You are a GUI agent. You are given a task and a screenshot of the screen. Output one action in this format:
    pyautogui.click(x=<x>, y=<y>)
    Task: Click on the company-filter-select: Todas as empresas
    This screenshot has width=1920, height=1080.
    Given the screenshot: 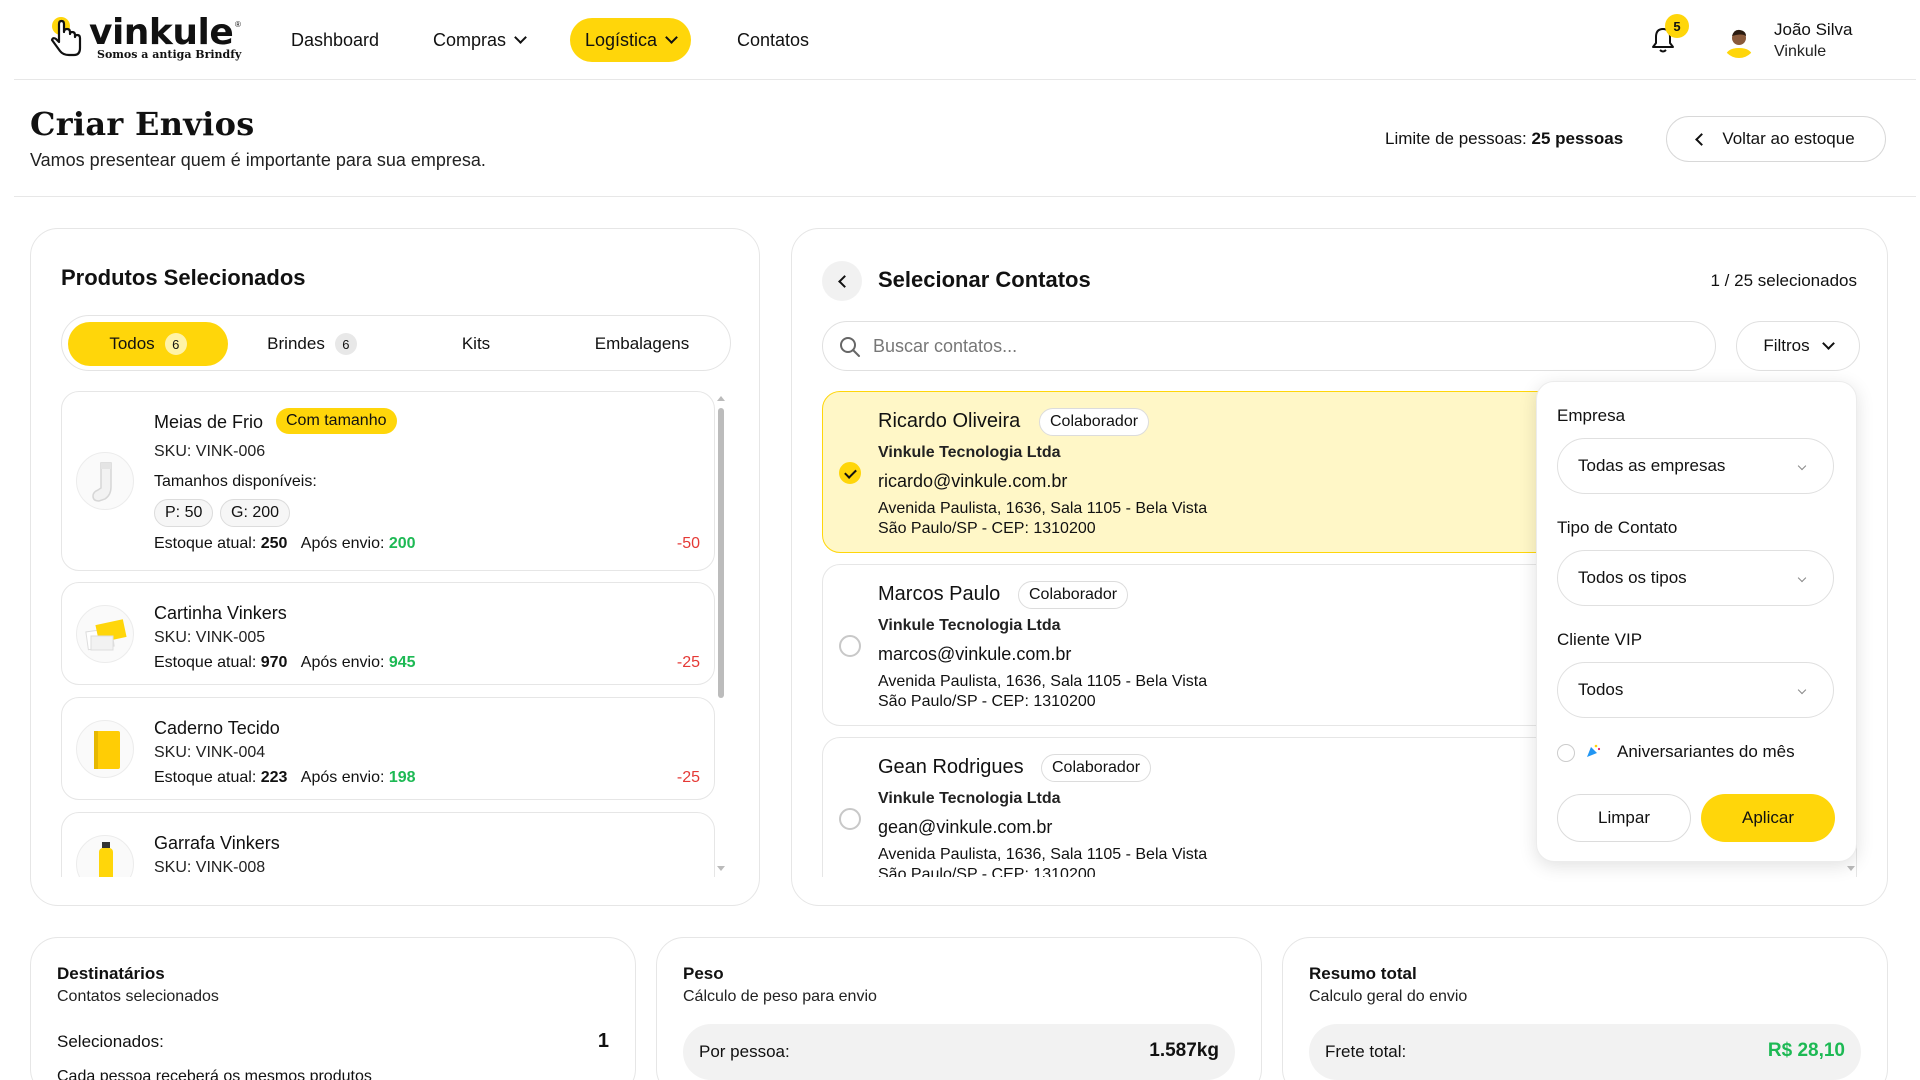 What is the action you would take?
    pyautogui.click(x=1695, y=466)
    